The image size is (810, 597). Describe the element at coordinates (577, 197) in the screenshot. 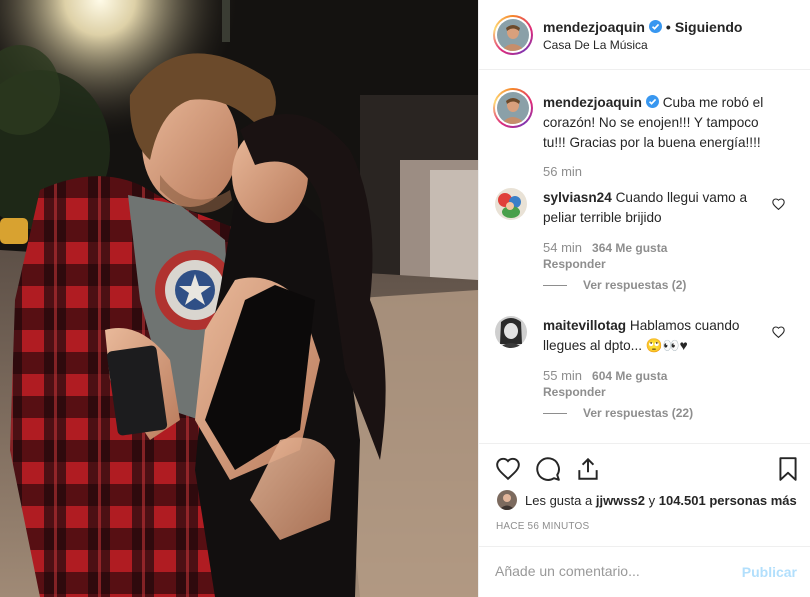

I see `comment-username: sylviasn24` at that location.